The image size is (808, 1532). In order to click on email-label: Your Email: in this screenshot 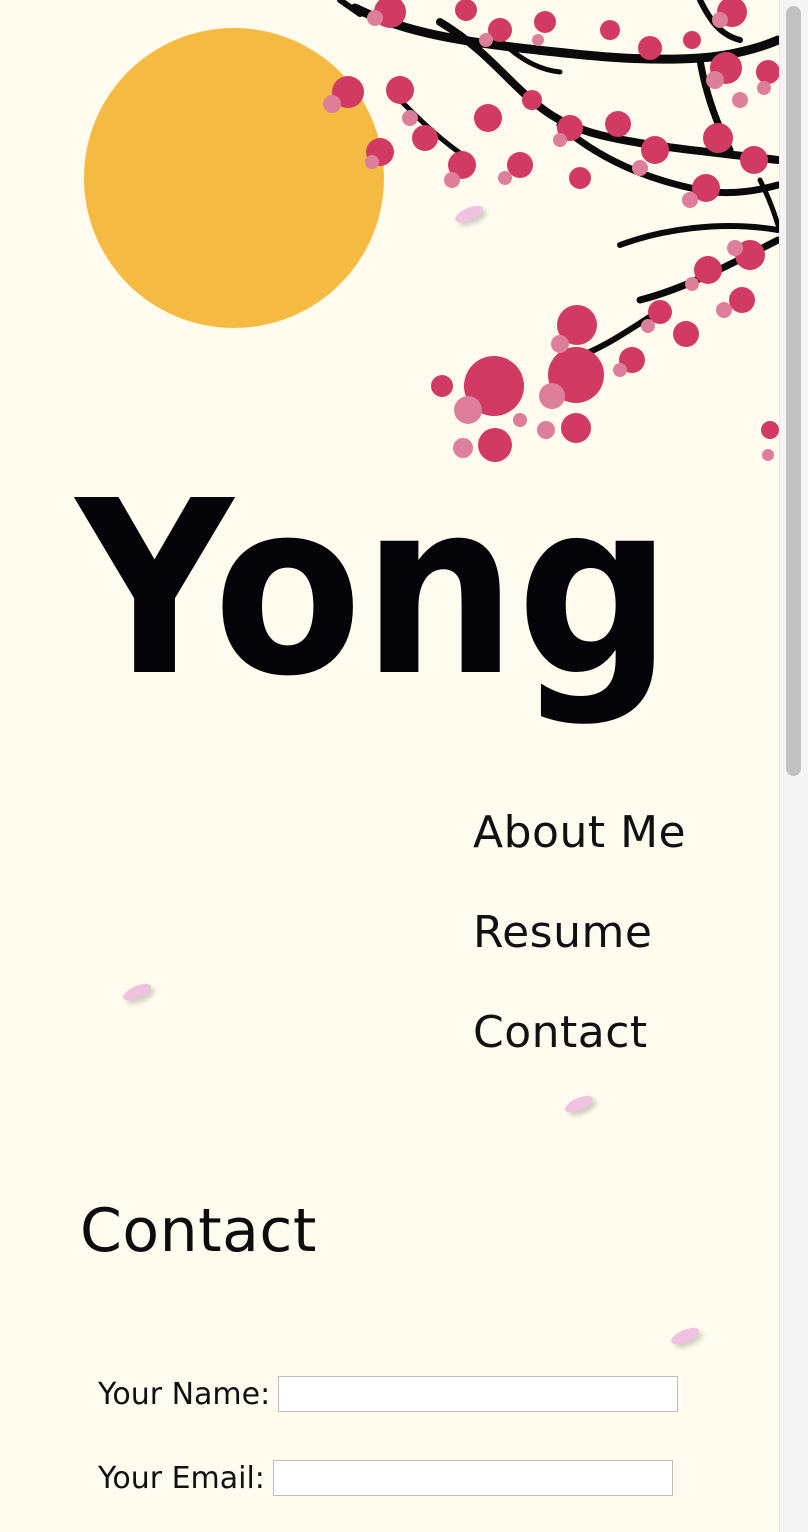, I will do `click(181, 1478)`.